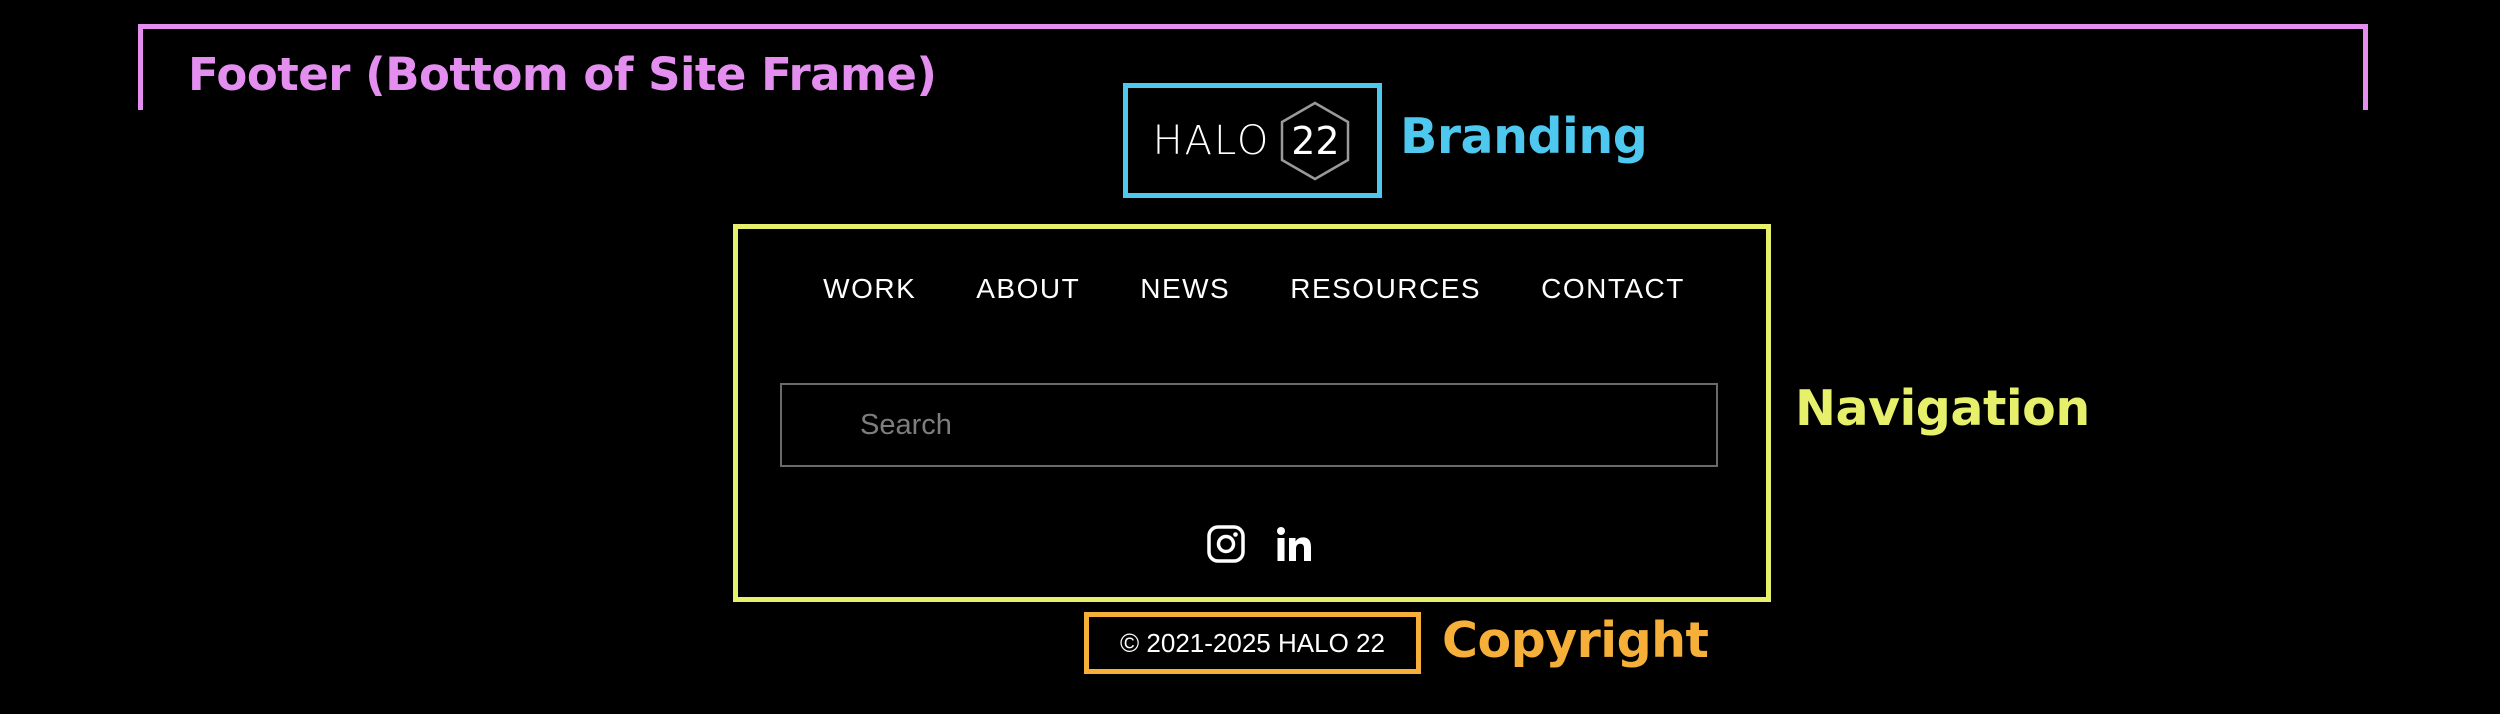 This screenshot has height=714, width=2500. Describe the element at coordinates (1028, 289) in the screenshot. I see `nav-link-about: ABOUT` at that location.